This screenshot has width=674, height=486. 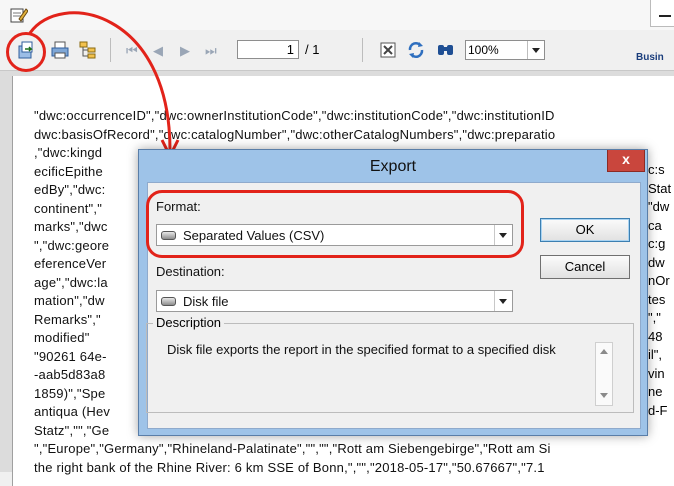 I want to click on dialog-title: Export, so click(x=393, y=166).